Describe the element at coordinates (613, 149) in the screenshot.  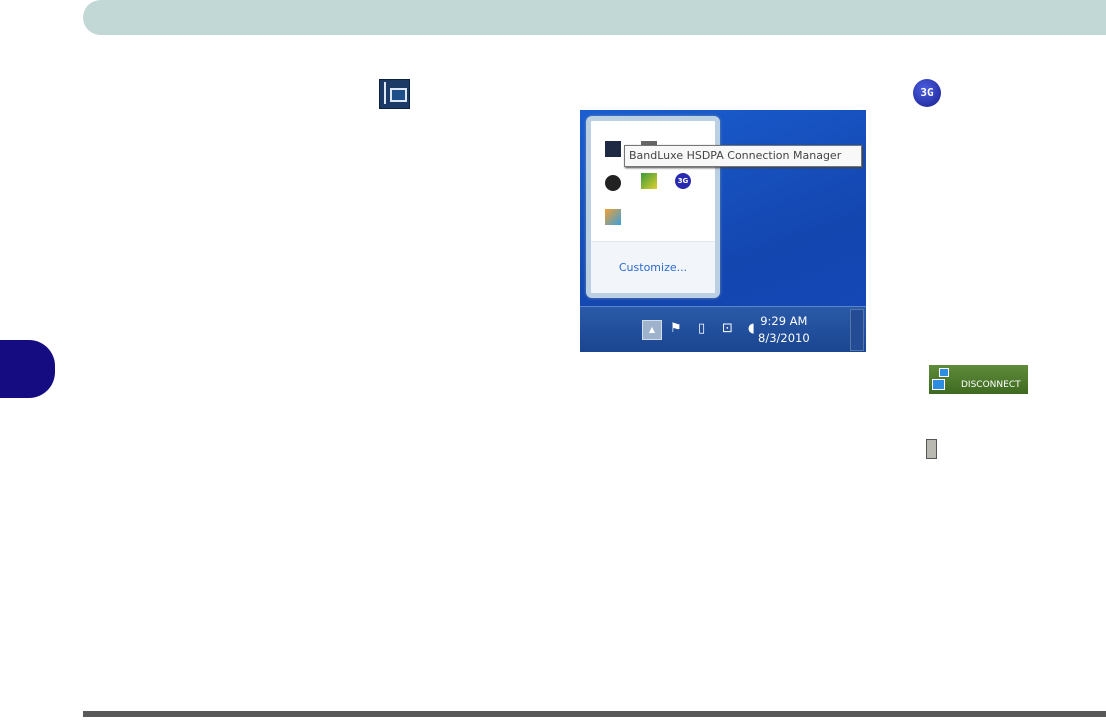
I see `monitor-tray-icon` at that location.